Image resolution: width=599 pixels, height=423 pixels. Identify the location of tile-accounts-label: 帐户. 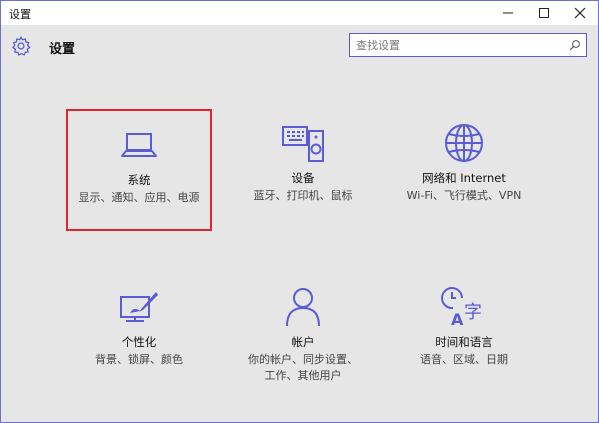
(303, 342).